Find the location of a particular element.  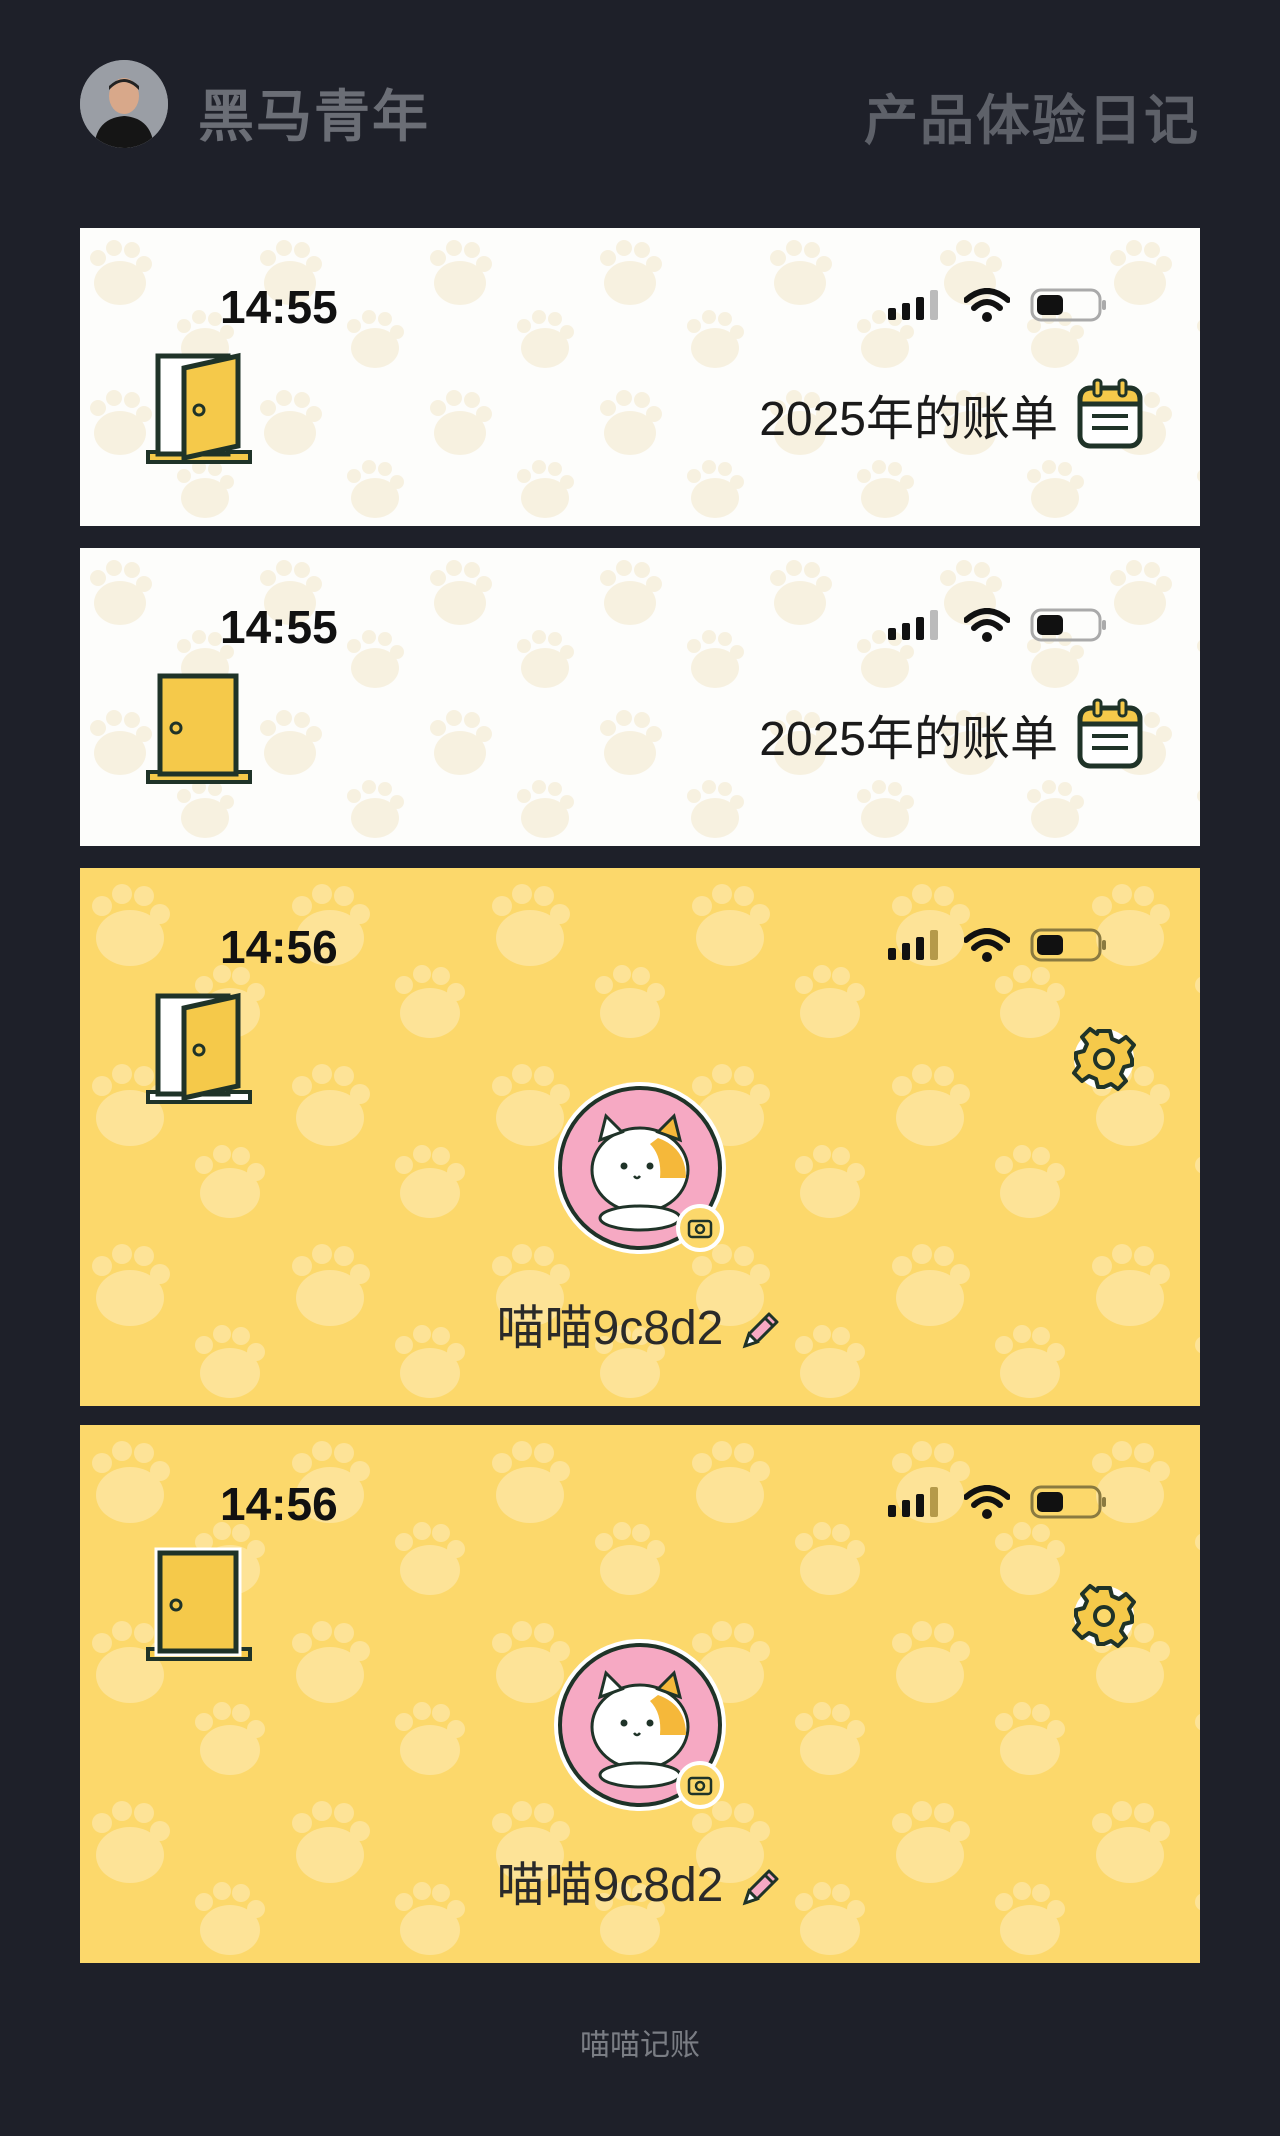

screen-bill-door-open: 14:55 2025年的账单 is located at coordinates (640, 377).